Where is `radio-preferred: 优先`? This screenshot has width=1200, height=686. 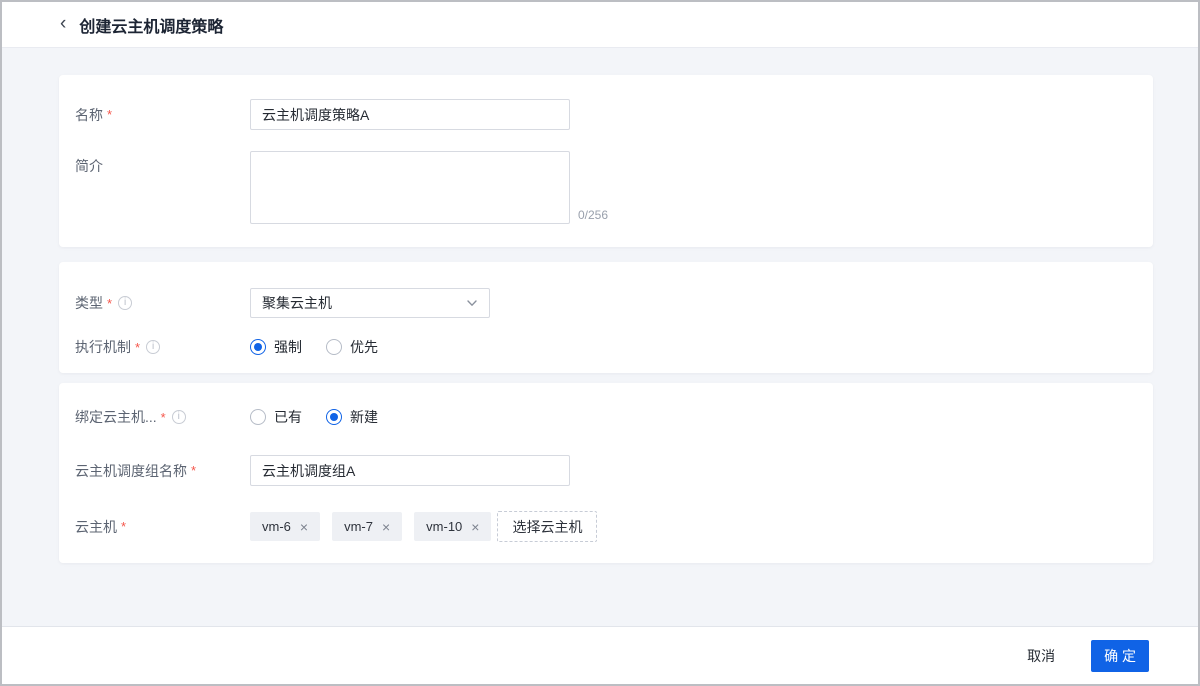 radio-preferred: 优先 is located at coordinates (352, 347).